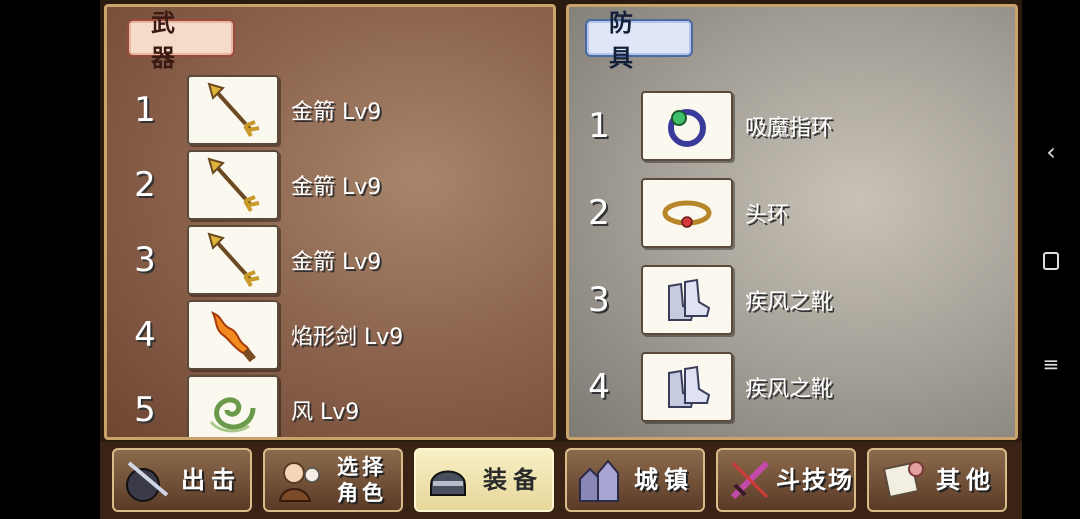 The image size is (1080, 519). What do you see at coordinates (233, 335) in the screenshot?
I see `flame-sword-icon` at bounding box center [233, 335].